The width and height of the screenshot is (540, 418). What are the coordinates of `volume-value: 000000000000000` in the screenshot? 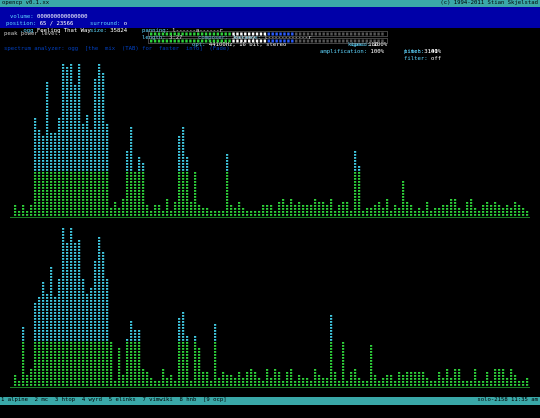 It's located at (62, 17).